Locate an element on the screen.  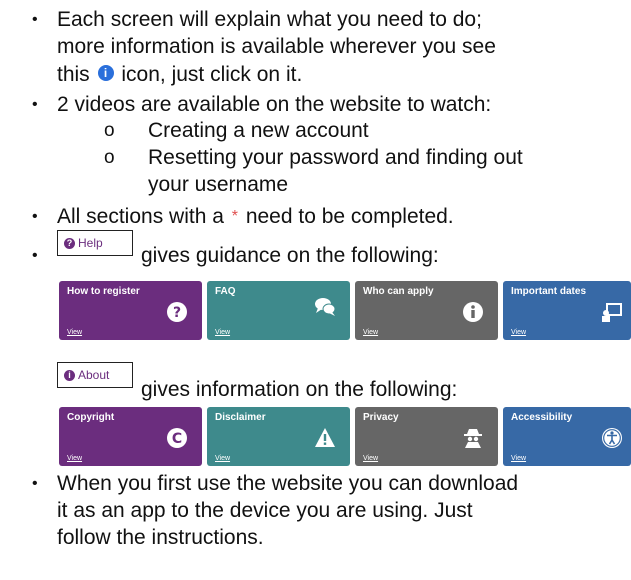
tile-label: Privacy is located at coordinates (381, 417).